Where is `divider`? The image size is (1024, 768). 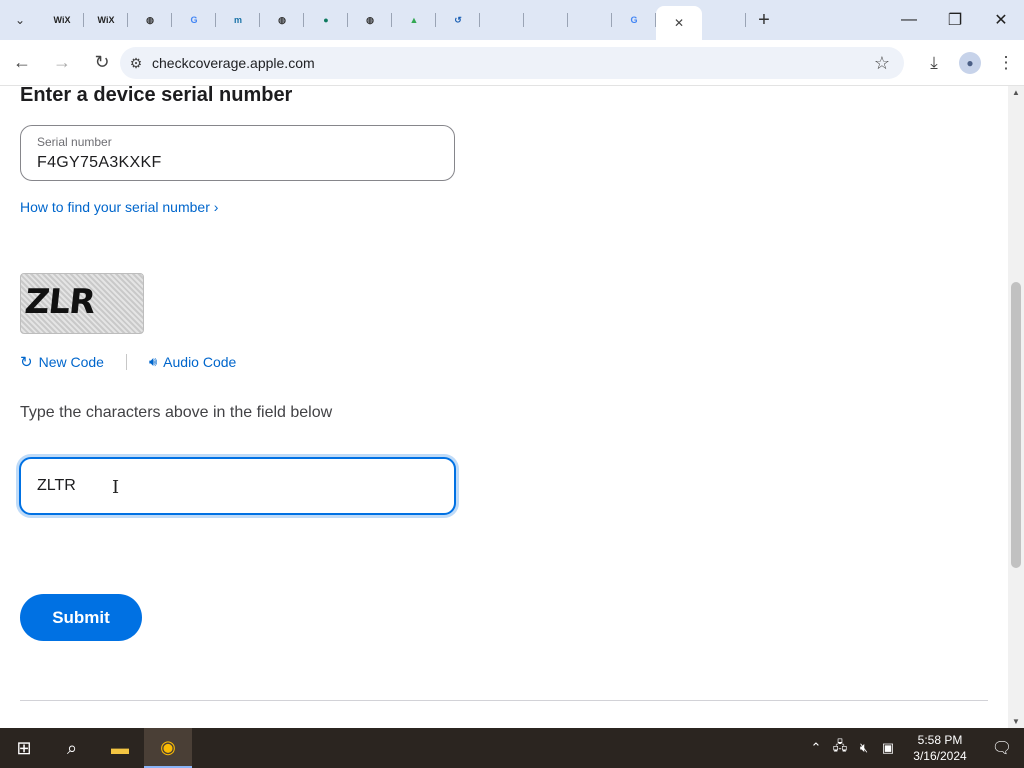 divider is located at coordinates (126, 362).